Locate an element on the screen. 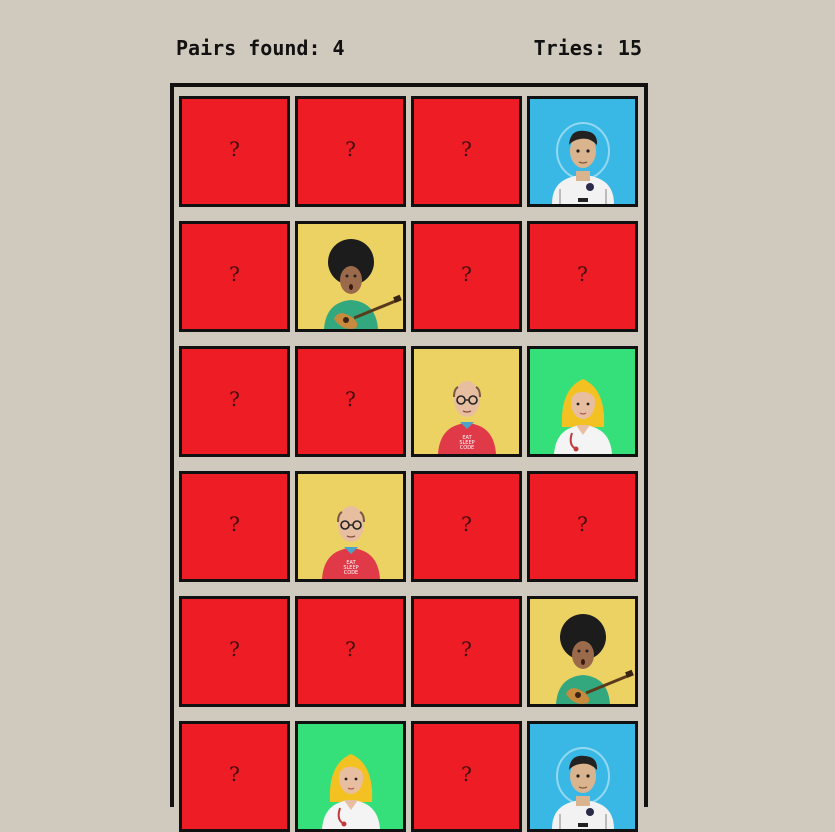 The height and width of the screenshot is (832, 835). tries-counter: Tries: 15 is located at coordinates (587, 48).